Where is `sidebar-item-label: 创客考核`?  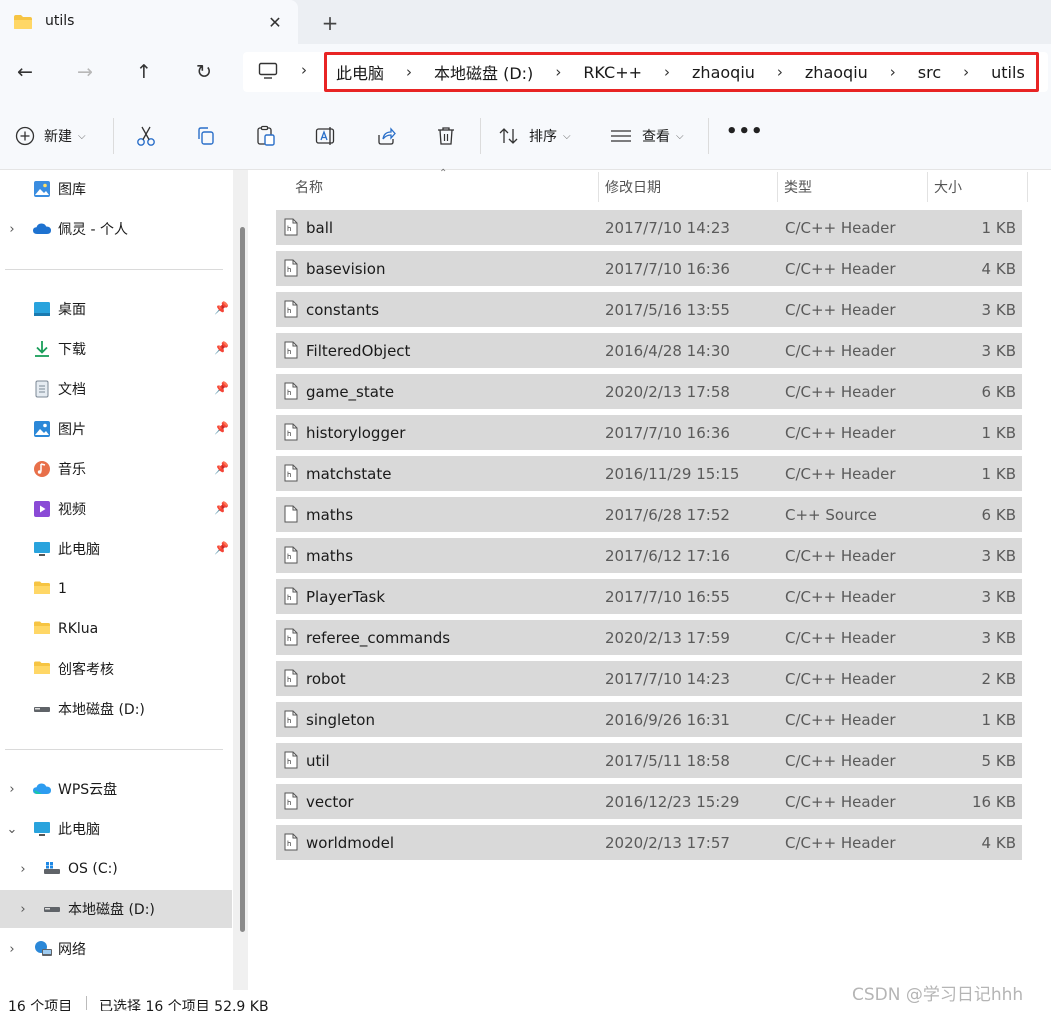 sidebar-item-label: 创客考核 is located at coordinates (86, 670).